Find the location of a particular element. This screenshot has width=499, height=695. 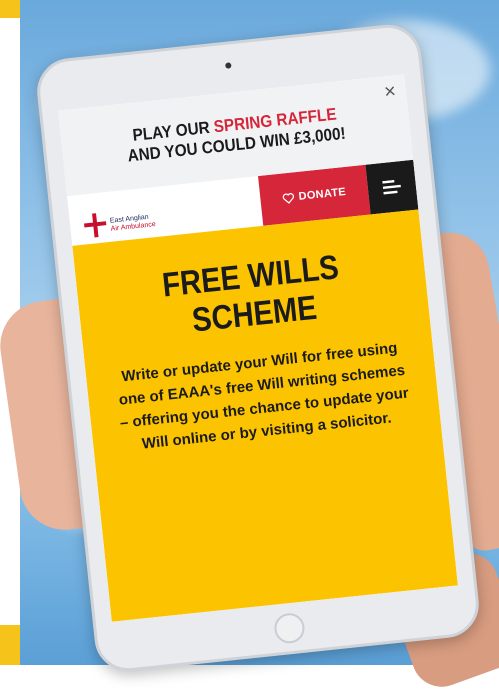

donate-label: DONATE is located at coordinates (322, 194).